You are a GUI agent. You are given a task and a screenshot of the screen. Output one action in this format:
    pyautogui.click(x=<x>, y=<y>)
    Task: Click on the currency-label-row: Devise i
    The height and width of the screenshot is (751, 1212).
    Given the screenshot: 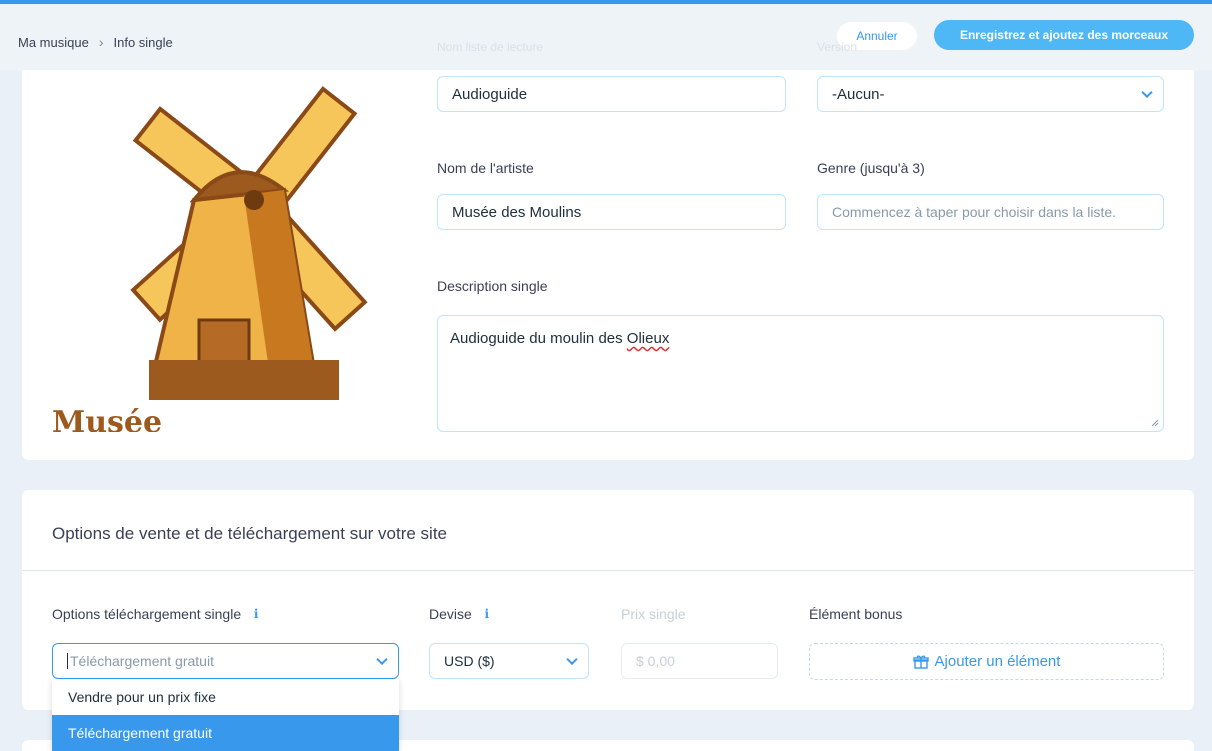 What is the action you would take?
    pyautogui.click(x=461, y=614)
    